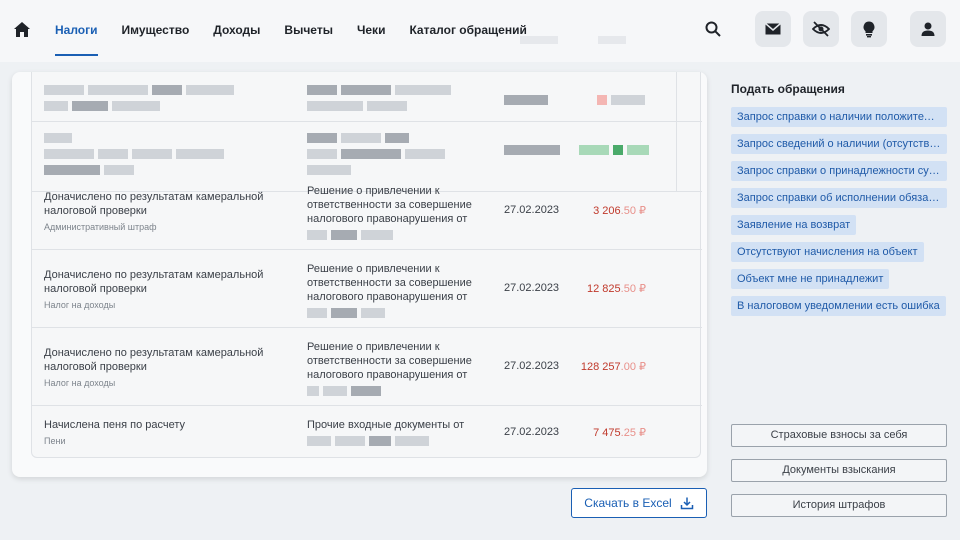 This screenshot has height=540, width=960. Describe the element at coordinates (467, 31) in the screenshot. I see `nav-appeals-catalog: Каталог обращений` at that location.